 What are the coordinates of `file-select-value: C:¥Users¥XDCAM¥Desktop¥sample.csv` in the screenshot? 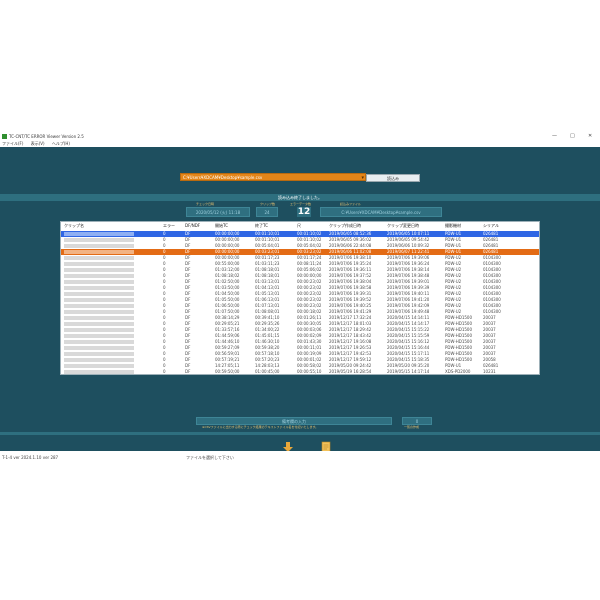 It's located at (223, 177).